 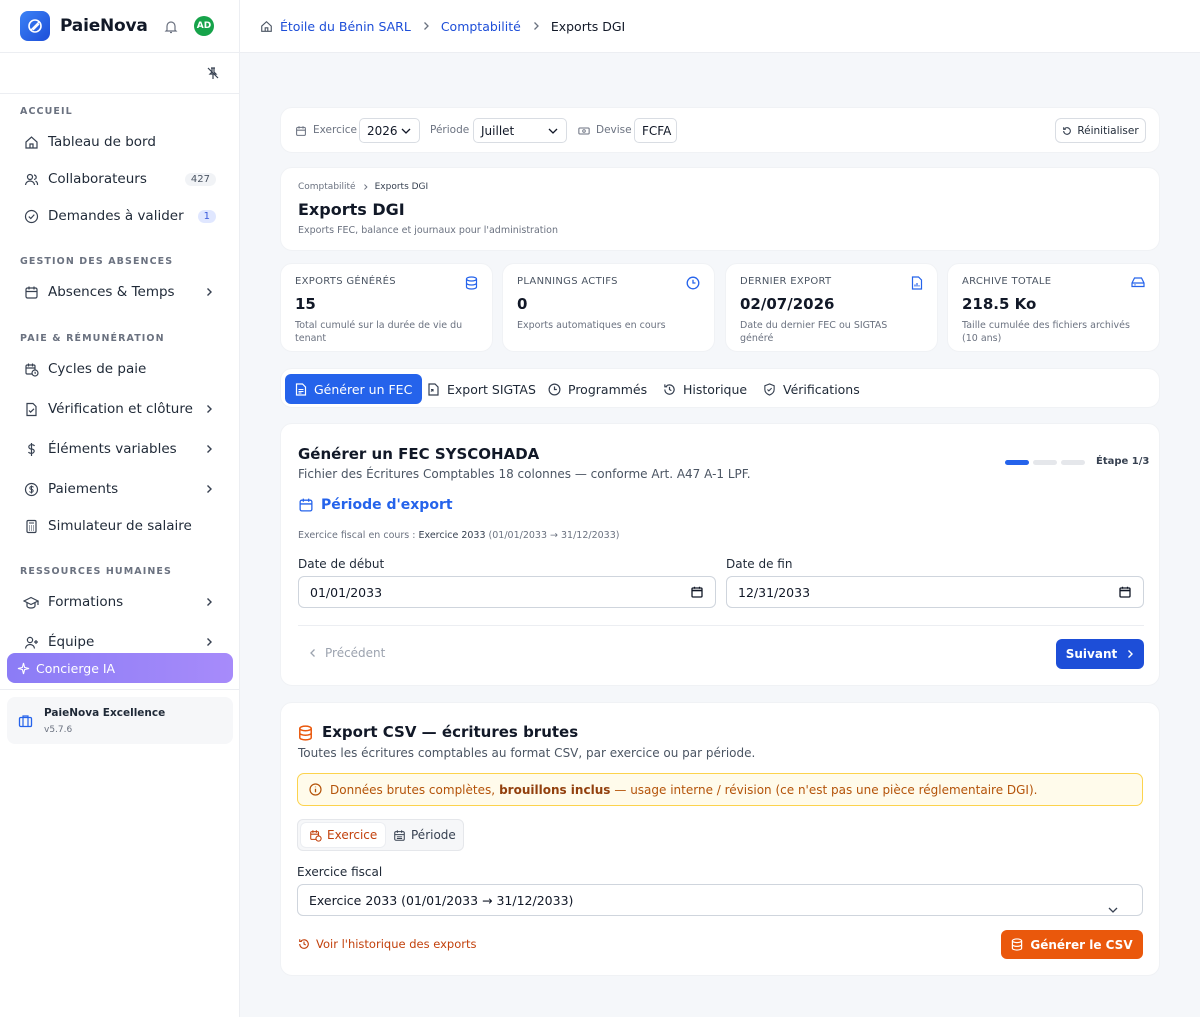 I want to click on sidebar-item-demandes: Demandes à valider 1, so click(x=120, y=216).